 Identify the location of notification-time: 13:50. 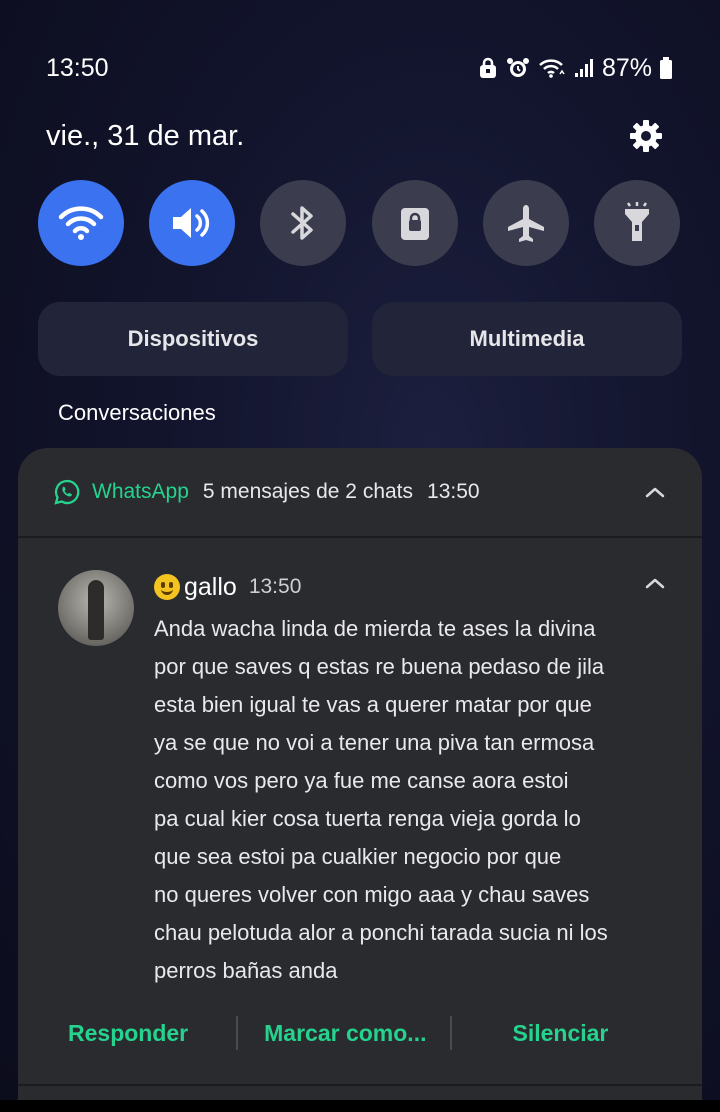
(453, 491).